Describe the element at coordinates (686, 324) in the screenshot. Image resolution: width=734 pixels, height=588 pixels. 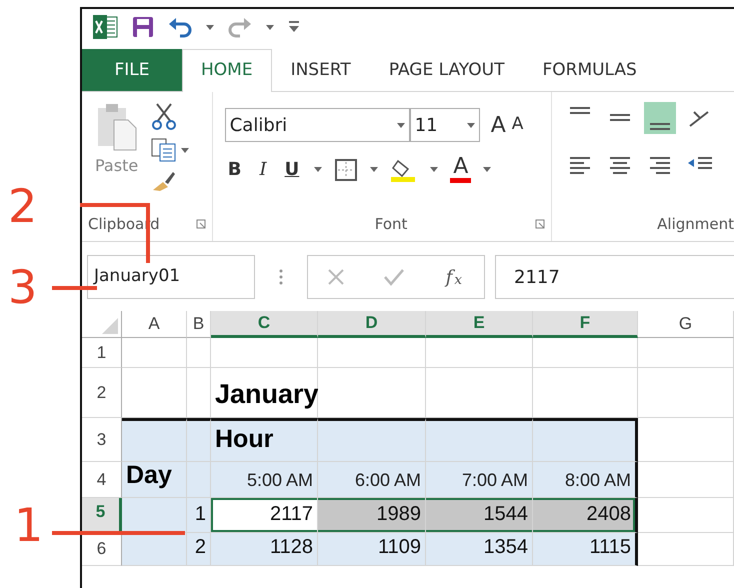
I see `column-header: G` at that location.